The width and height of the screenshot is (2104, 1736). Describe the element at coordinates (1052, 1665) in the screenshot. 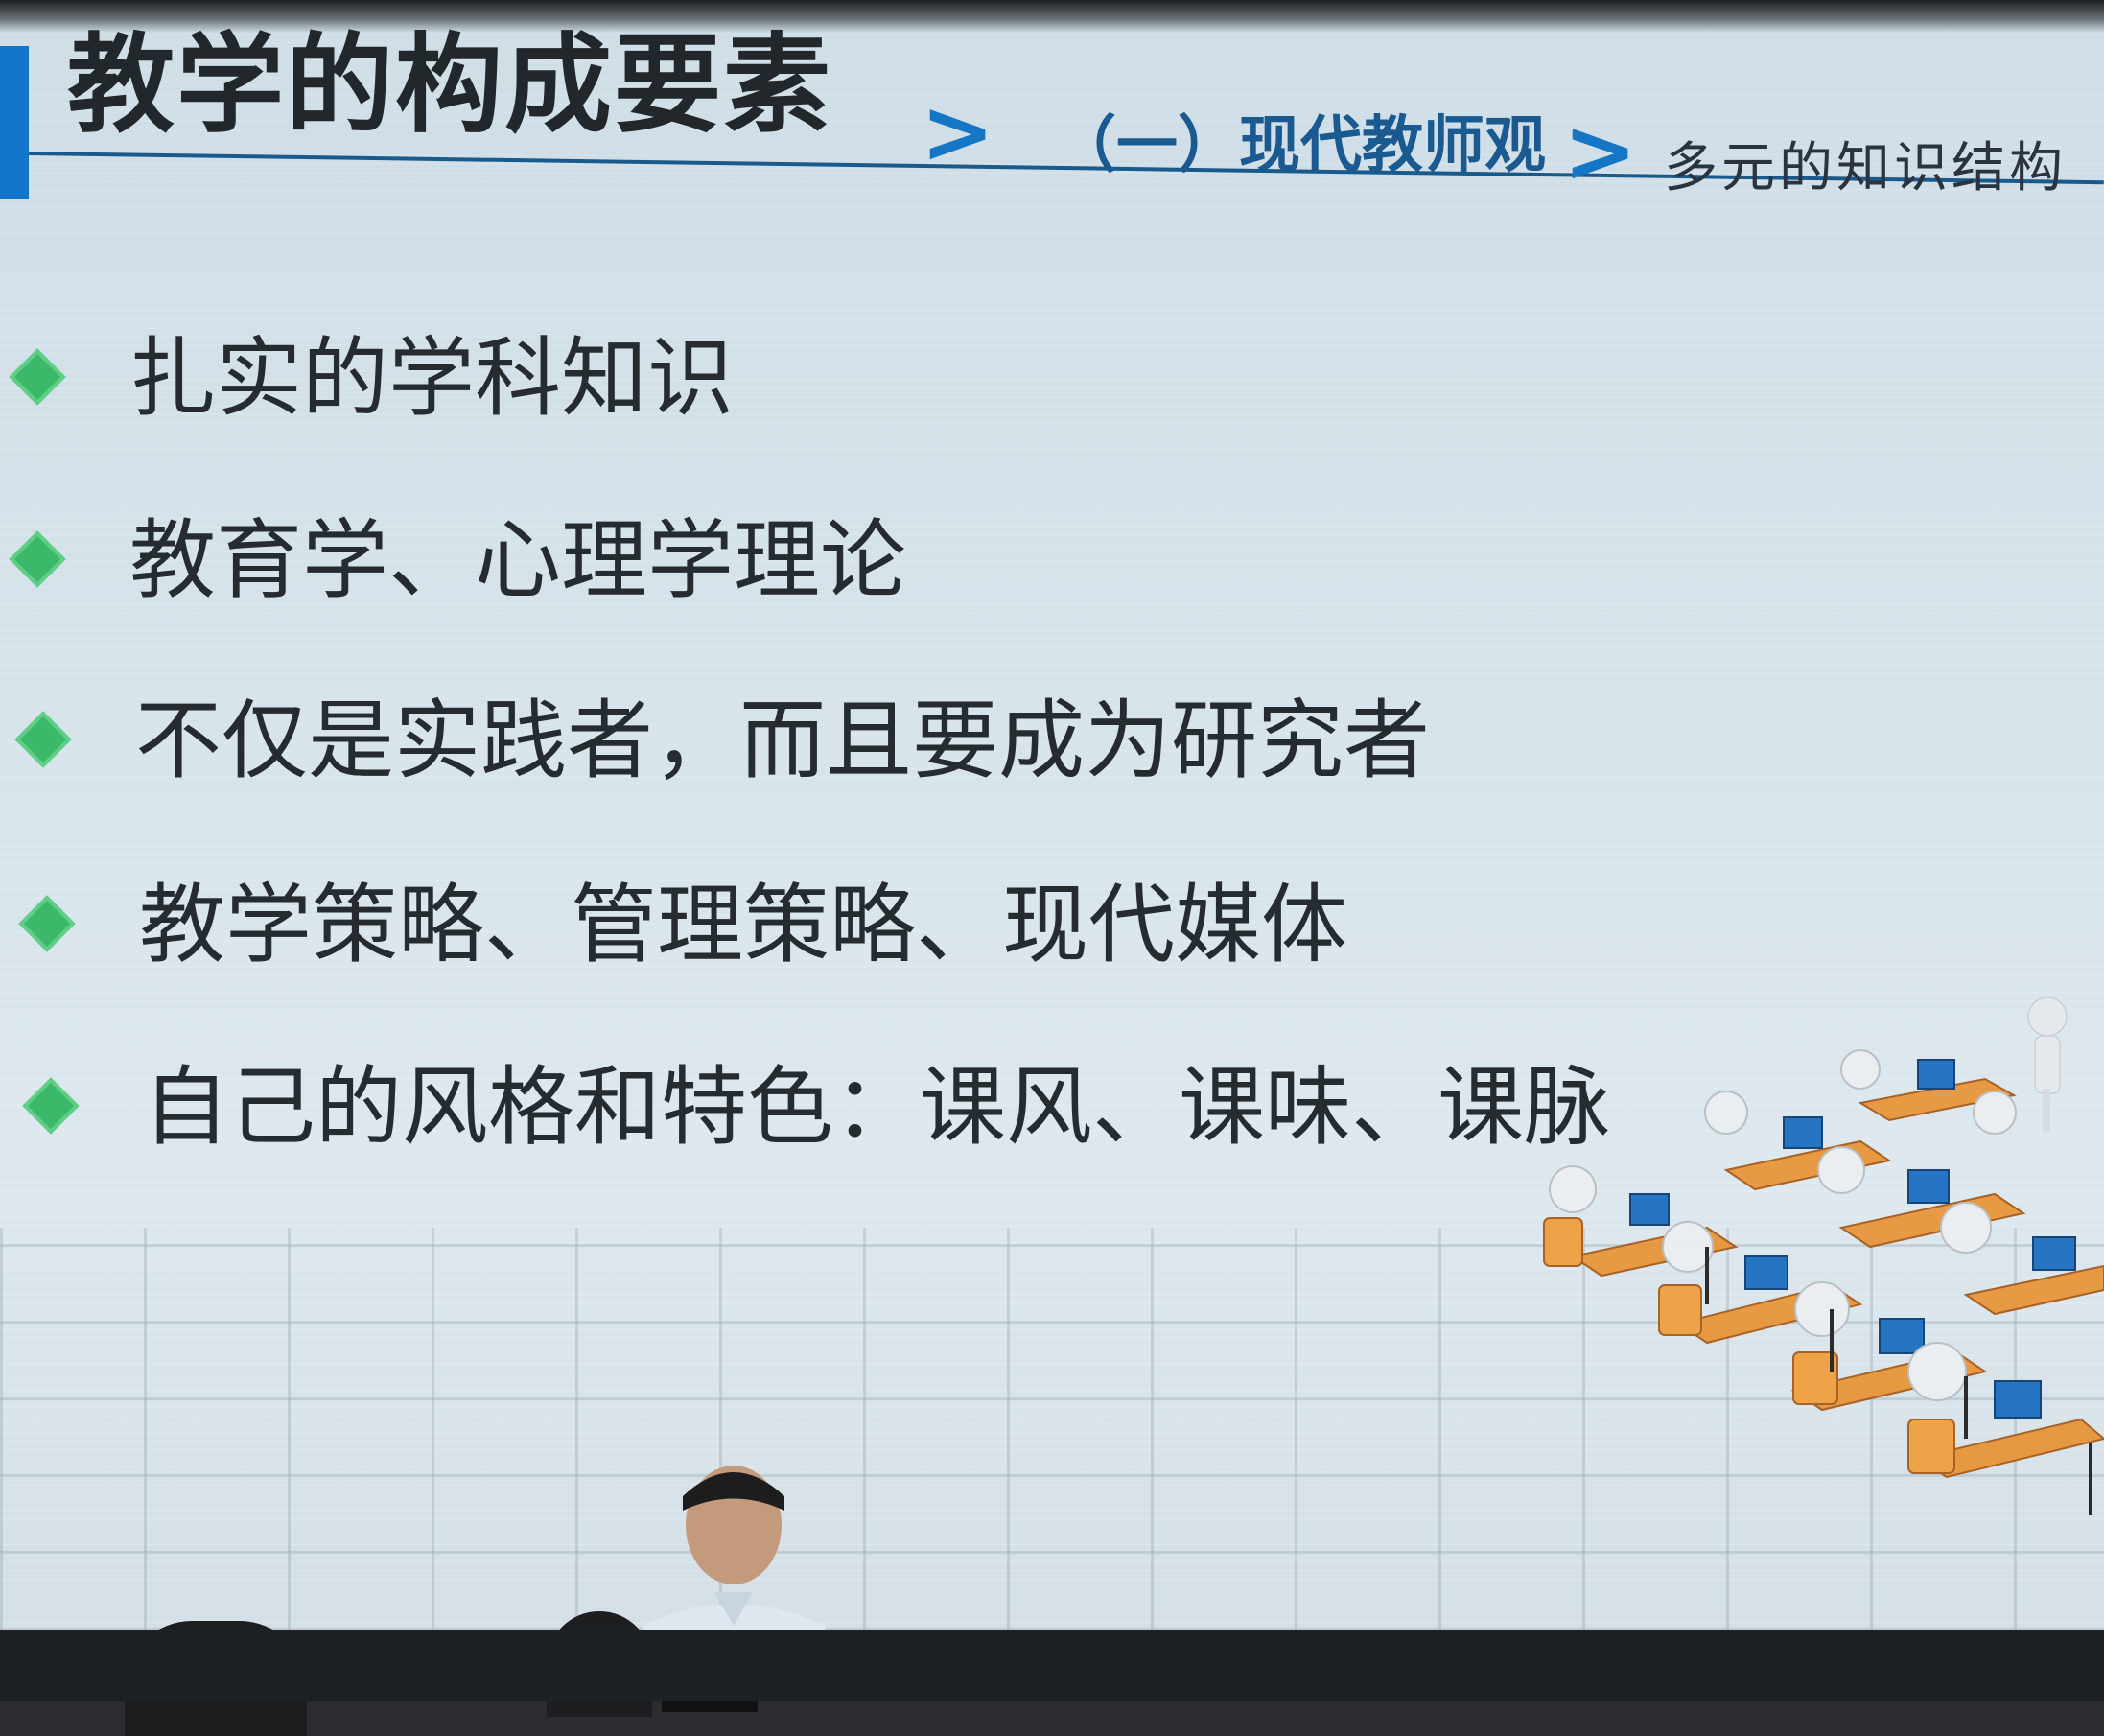

I see `stage-bottom` at that location.